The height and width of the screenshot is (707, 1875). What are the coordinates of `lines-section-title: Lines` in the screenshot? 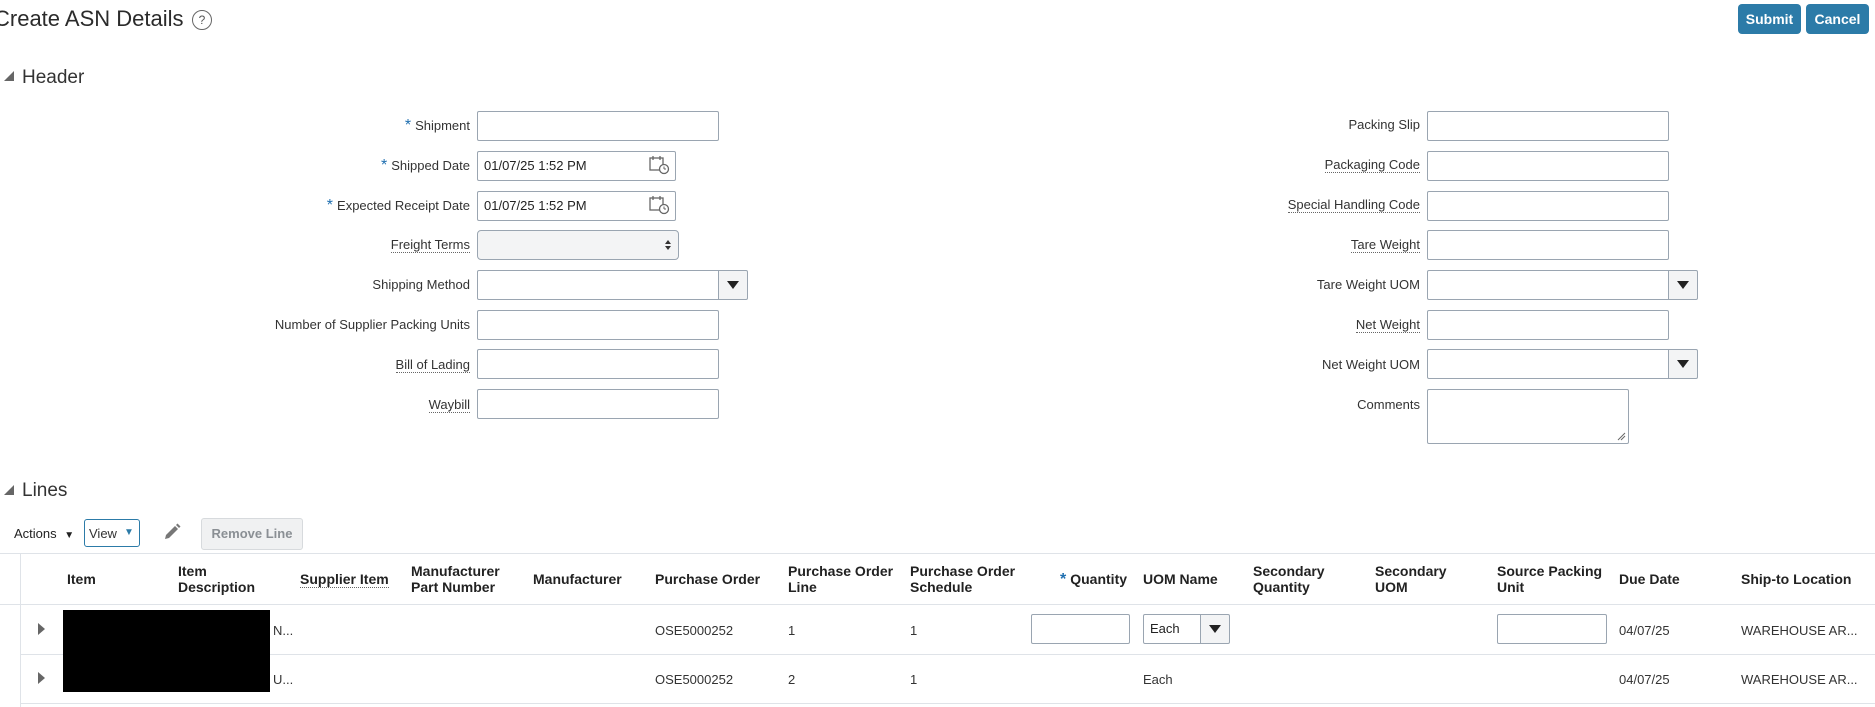 It's located at (45, 490).